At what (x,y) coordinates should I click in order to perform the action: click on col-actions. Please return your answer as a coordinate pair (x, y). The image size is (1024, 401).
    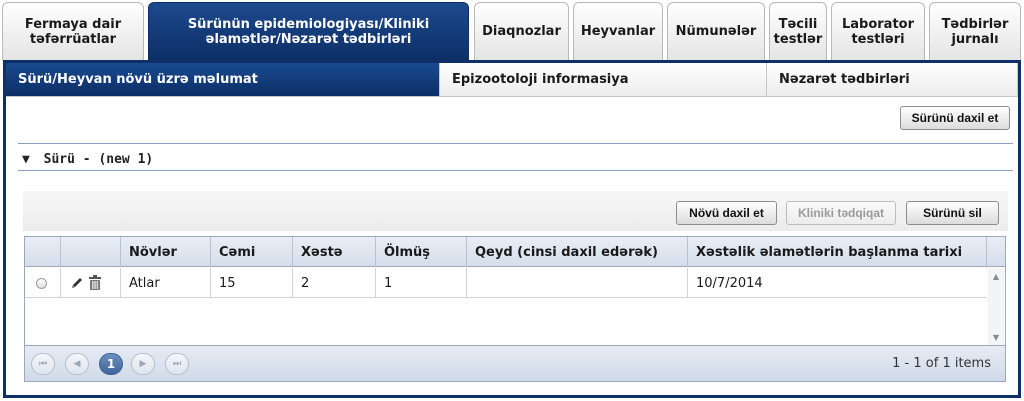
    Looking at the image, I should click on (91, 252).